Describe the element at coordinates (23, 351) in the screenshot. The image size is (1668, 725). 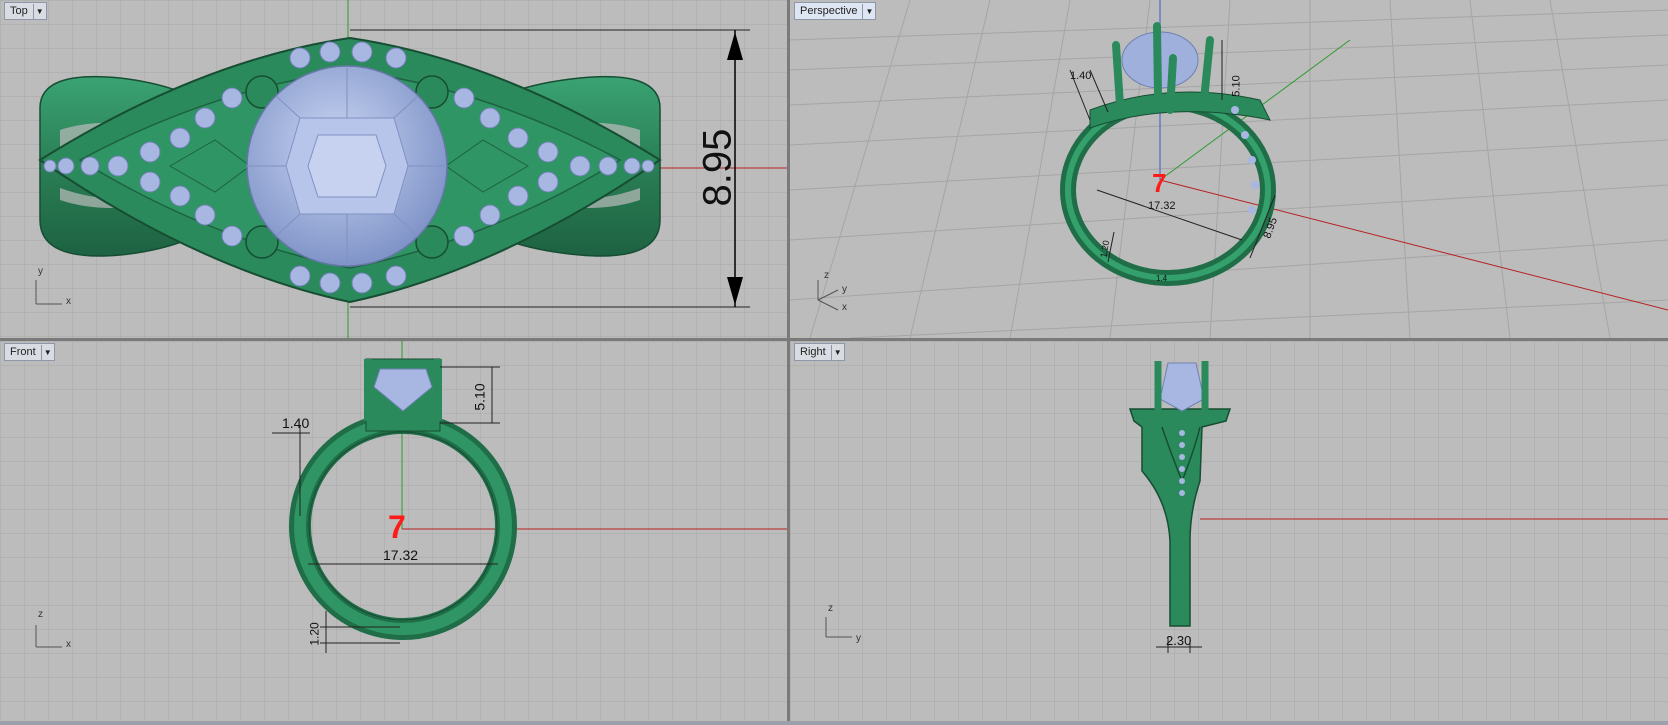
I see `viewport-title: Front` at that location.